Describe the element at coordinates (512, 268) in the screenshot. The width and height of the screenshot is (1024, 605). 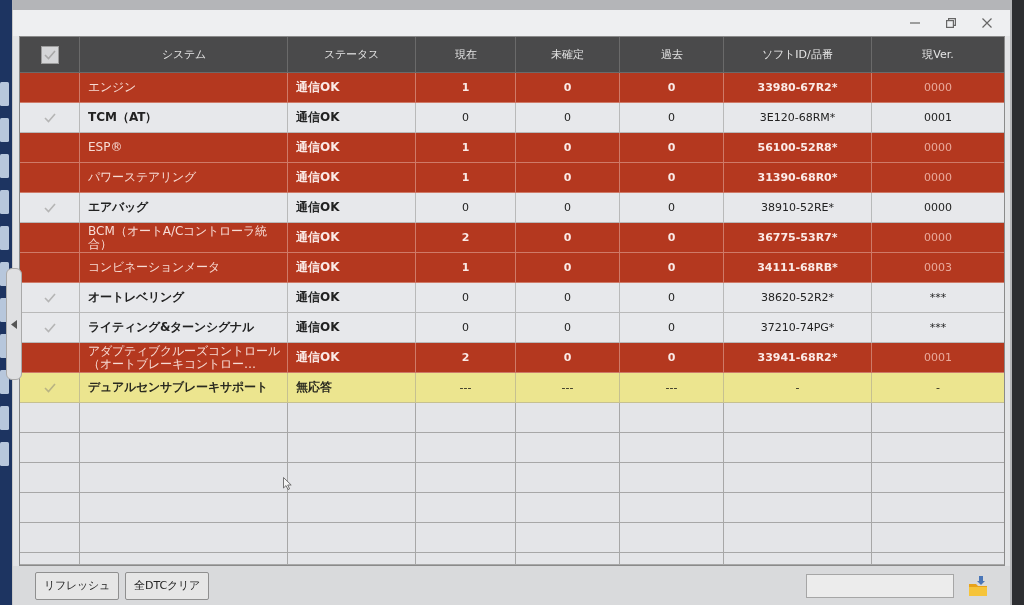
I see `table-row: コンビネーションメータ 通信OK 1 0 0 34111-68RB* 0003` at that location.